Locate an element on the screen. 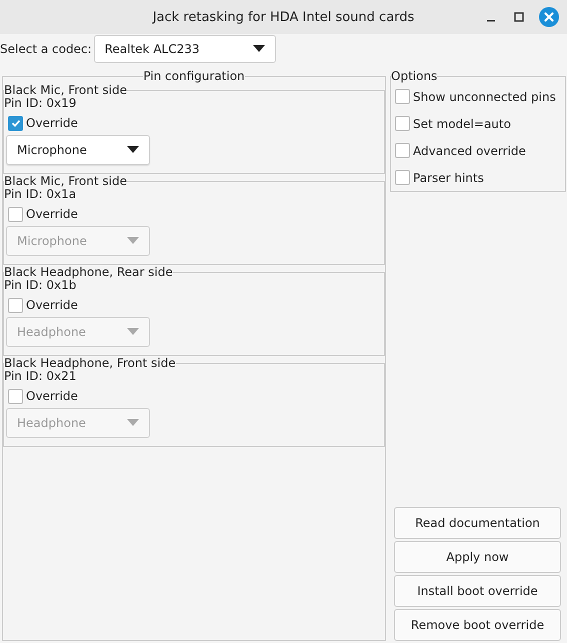  pin-type-dropdown: Microphone is located at coordinates (78, 150).